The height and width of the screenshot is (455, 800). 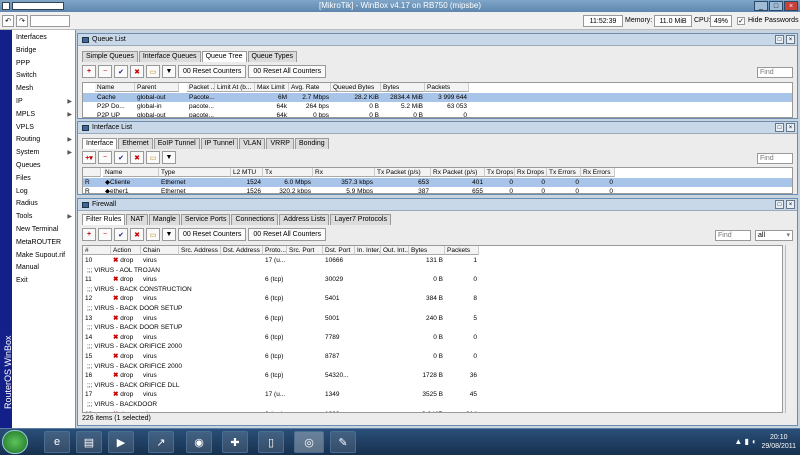 I want to click on internet-explorer-icon: e, so click(x=57, y=442).